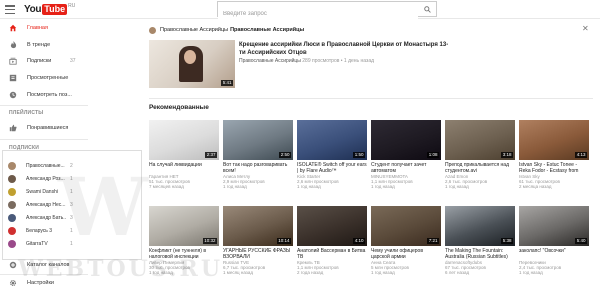 This screenshot has width=600, height=290. I want to click on video-thumbnail: 10:14, so click(258, 226).